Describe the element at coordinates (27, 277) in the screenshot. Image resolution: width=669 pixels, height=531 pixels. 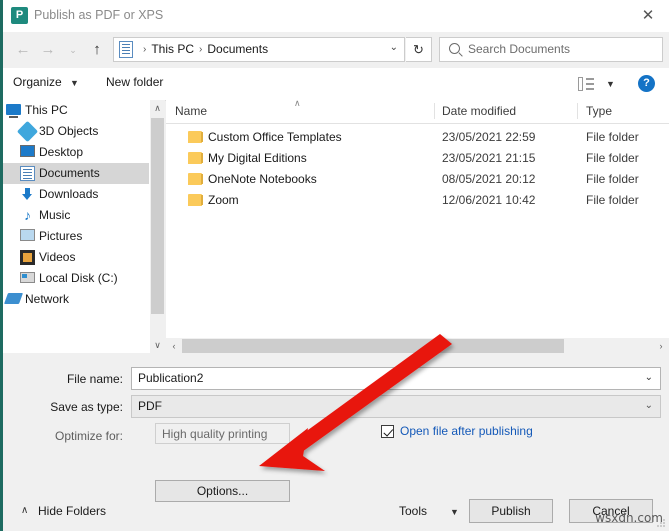
I see `hard-drive-icon` at that location.